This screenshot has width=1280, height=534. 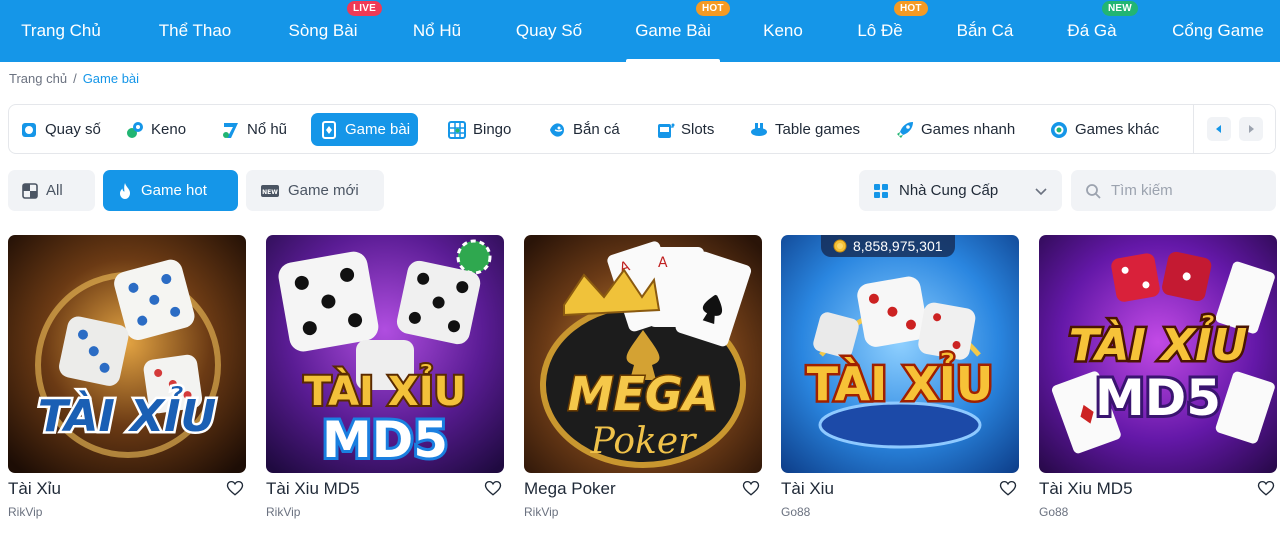 I want to click on filter-game-hot-button: Game hot, so click(x=170, y=190).